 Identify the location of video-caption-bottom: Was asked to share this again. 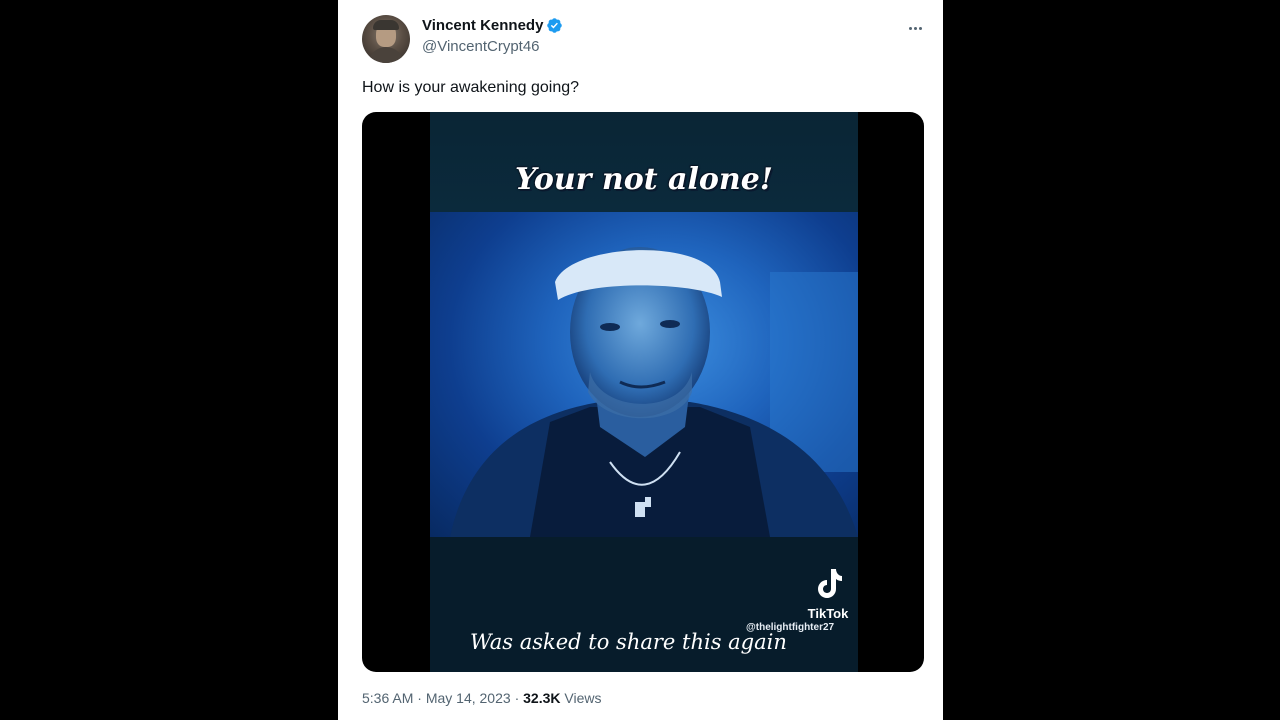
(628, 642).